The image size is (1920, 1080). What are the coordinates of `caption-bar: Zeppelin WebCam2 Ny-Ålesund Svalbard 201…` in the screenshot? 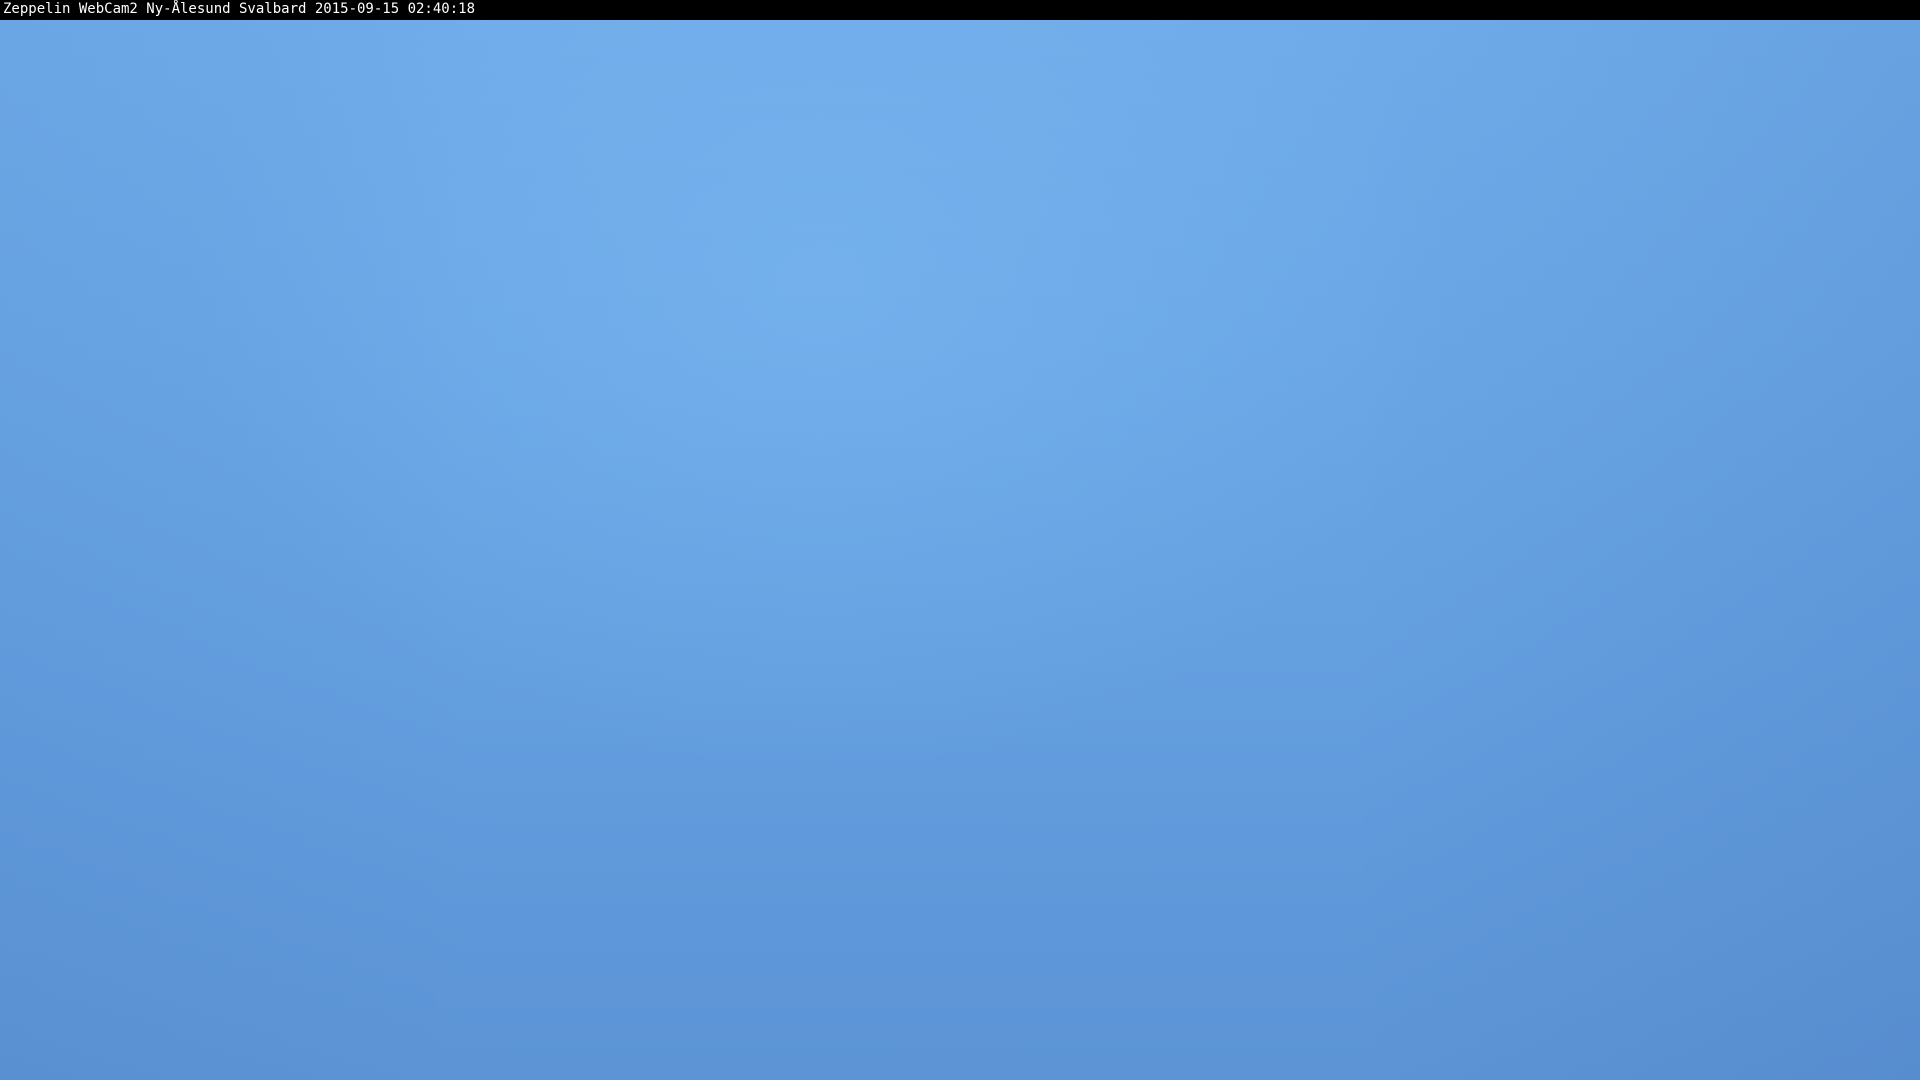 It's located at (960, 10).